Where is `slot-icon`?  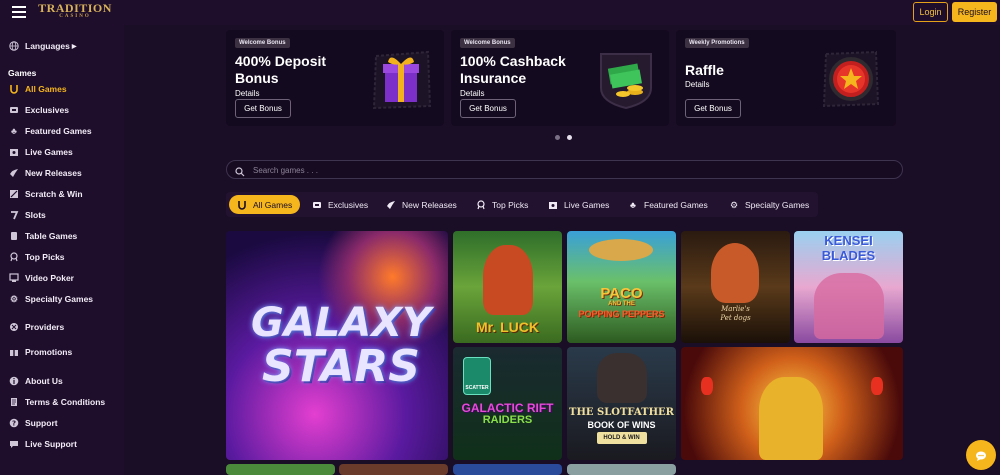 slot-icon is located at coordinates (14, 215).